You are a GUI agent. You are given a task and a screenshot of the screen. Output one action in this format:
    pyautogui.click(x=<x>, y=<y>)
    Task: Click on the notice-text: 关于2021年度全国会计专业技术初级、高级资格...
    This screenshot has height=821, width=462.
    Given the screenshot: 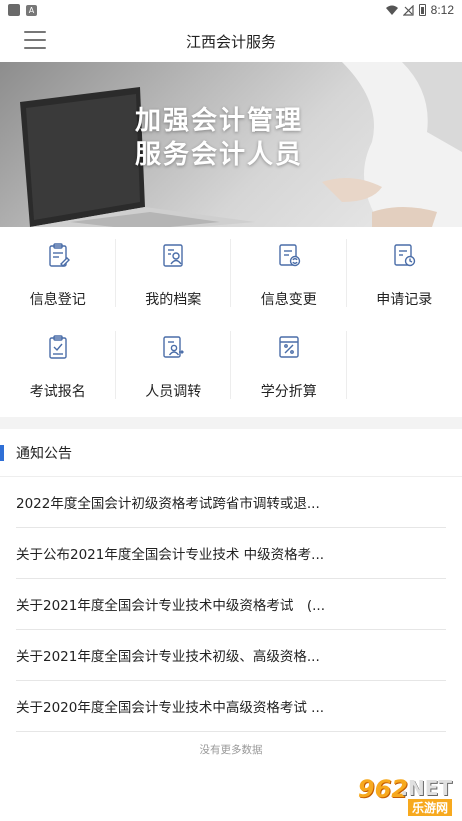 What is the action you would take?
    pyautogui.click(x=168, y=657)
    